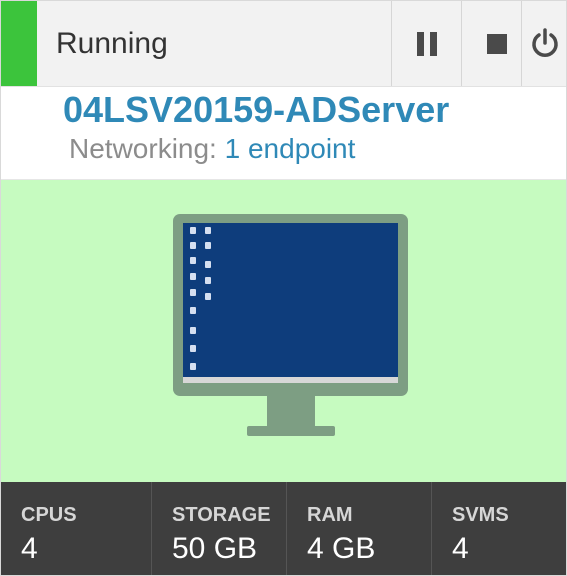 The image size is (567, 576). What do you see at coordinates (256, 110) in the screenshot?
I see `vm-name: 04LSV20159-ADServer` at bounding box center [256, 110].